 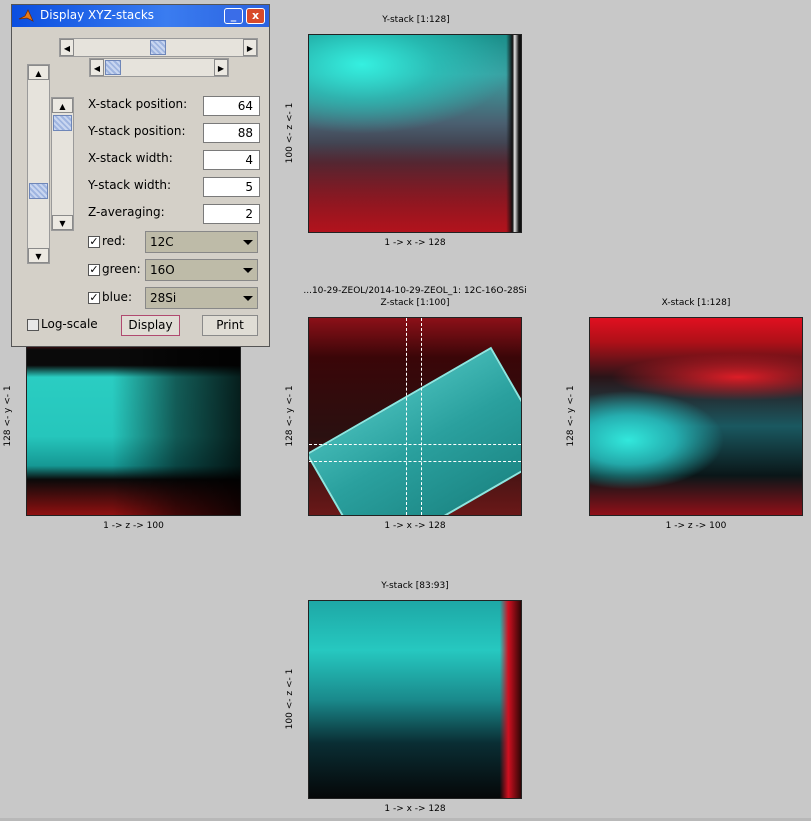 What do you see at coordinates (231, 106) in the screenshot?
I see `x-stack-position-field: 64` at bounding box center [231, 106].